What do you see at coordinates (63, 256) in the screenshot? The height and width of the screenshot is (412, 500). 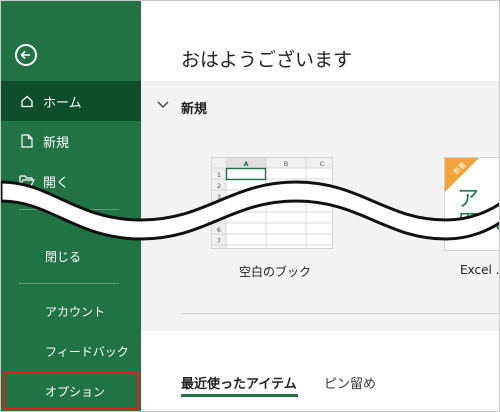 I see `sidebar-item-label: 閉じる` at bounding box center [63, 256].